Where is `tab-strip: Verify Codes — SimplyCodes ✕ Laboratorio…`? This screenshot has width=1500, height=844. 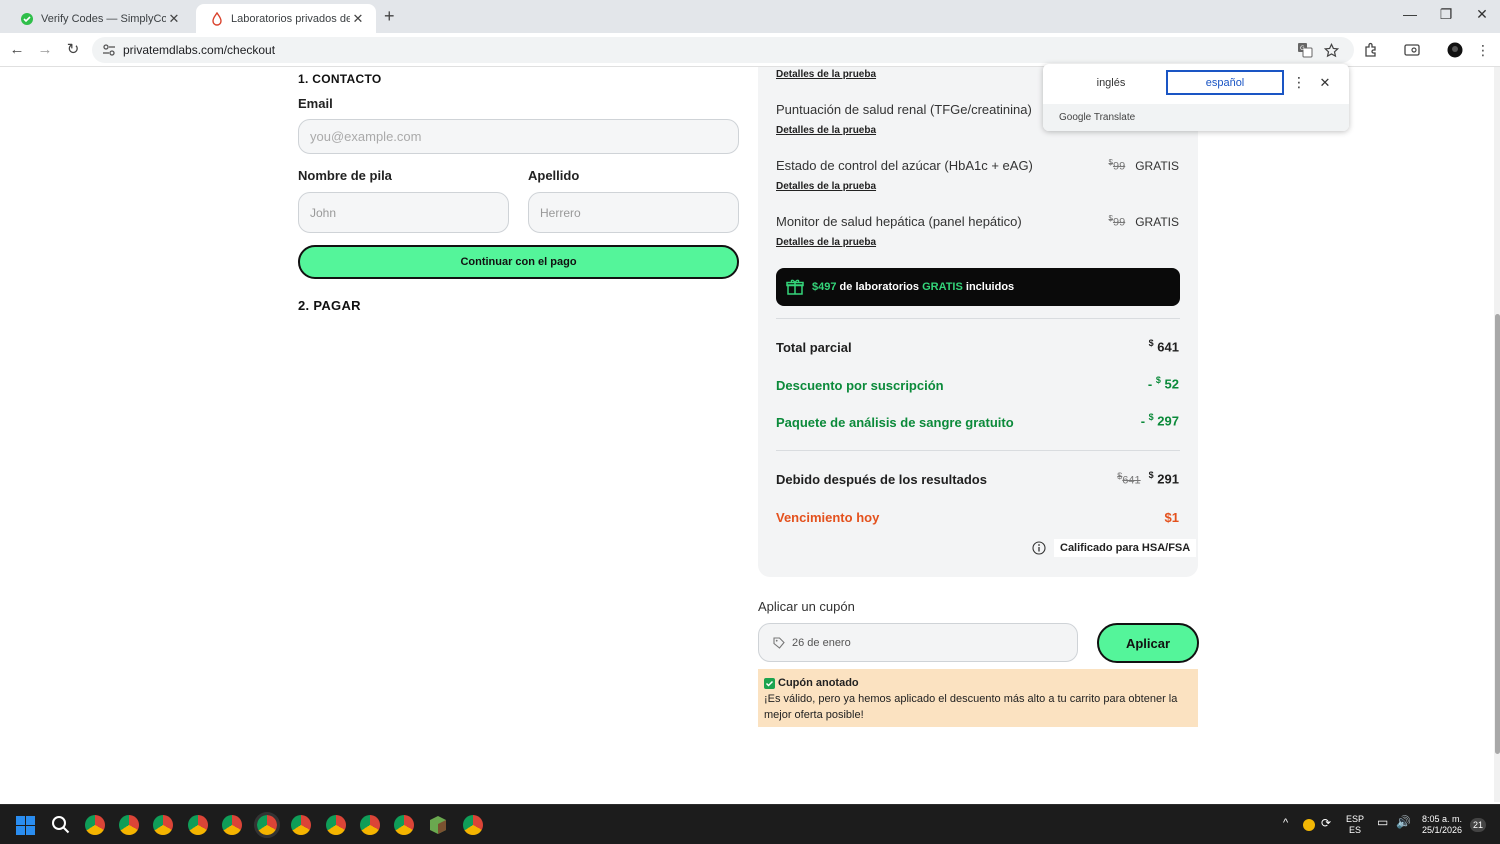 tab-strip: Verify Codes — SimplyCodes ✕ Laboratorio… is located at coordinates (750, 16).